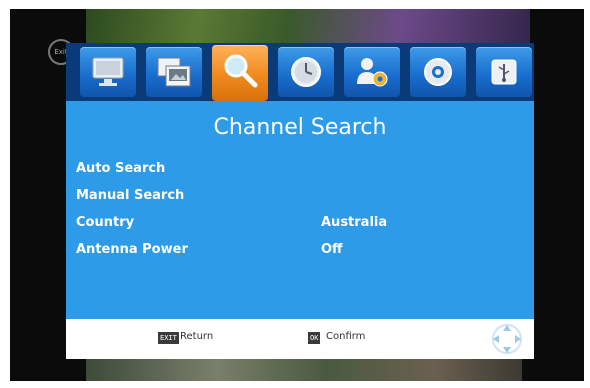 The image size is (590, 388). I want to click on tab-time, so click(306, 72).